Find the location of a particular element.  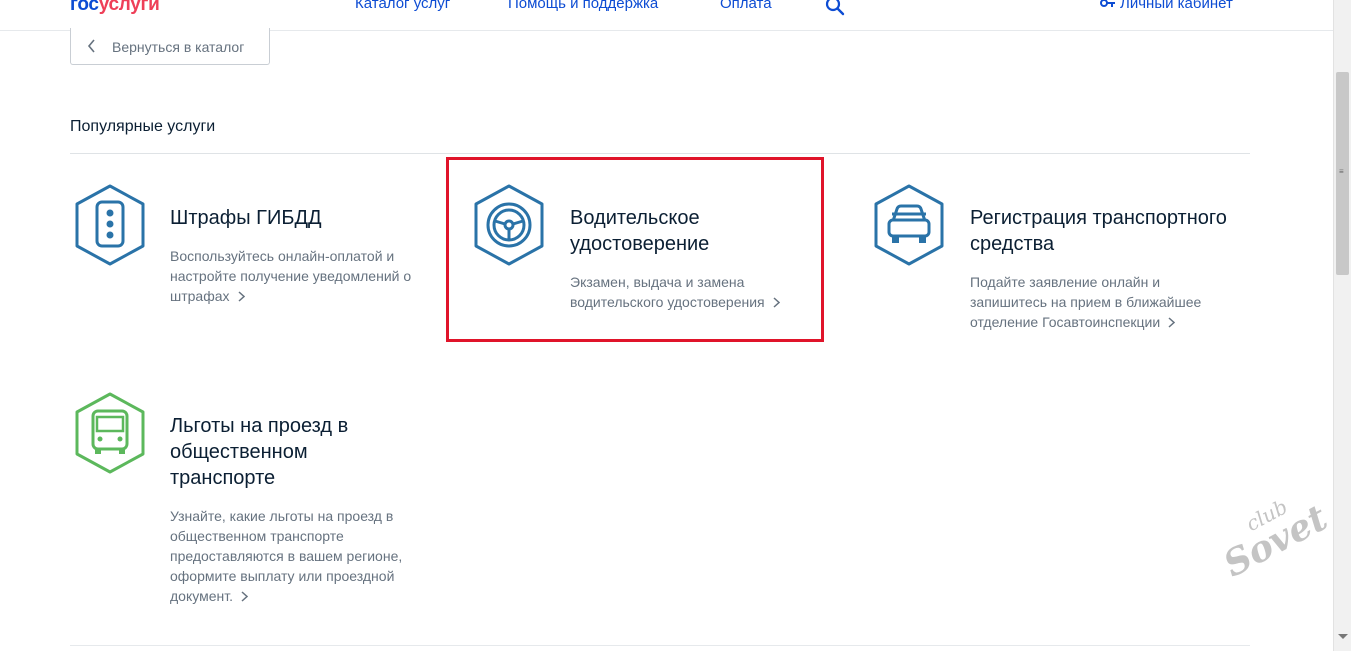

chevron-left-icon is located at coordinates (91, 46).